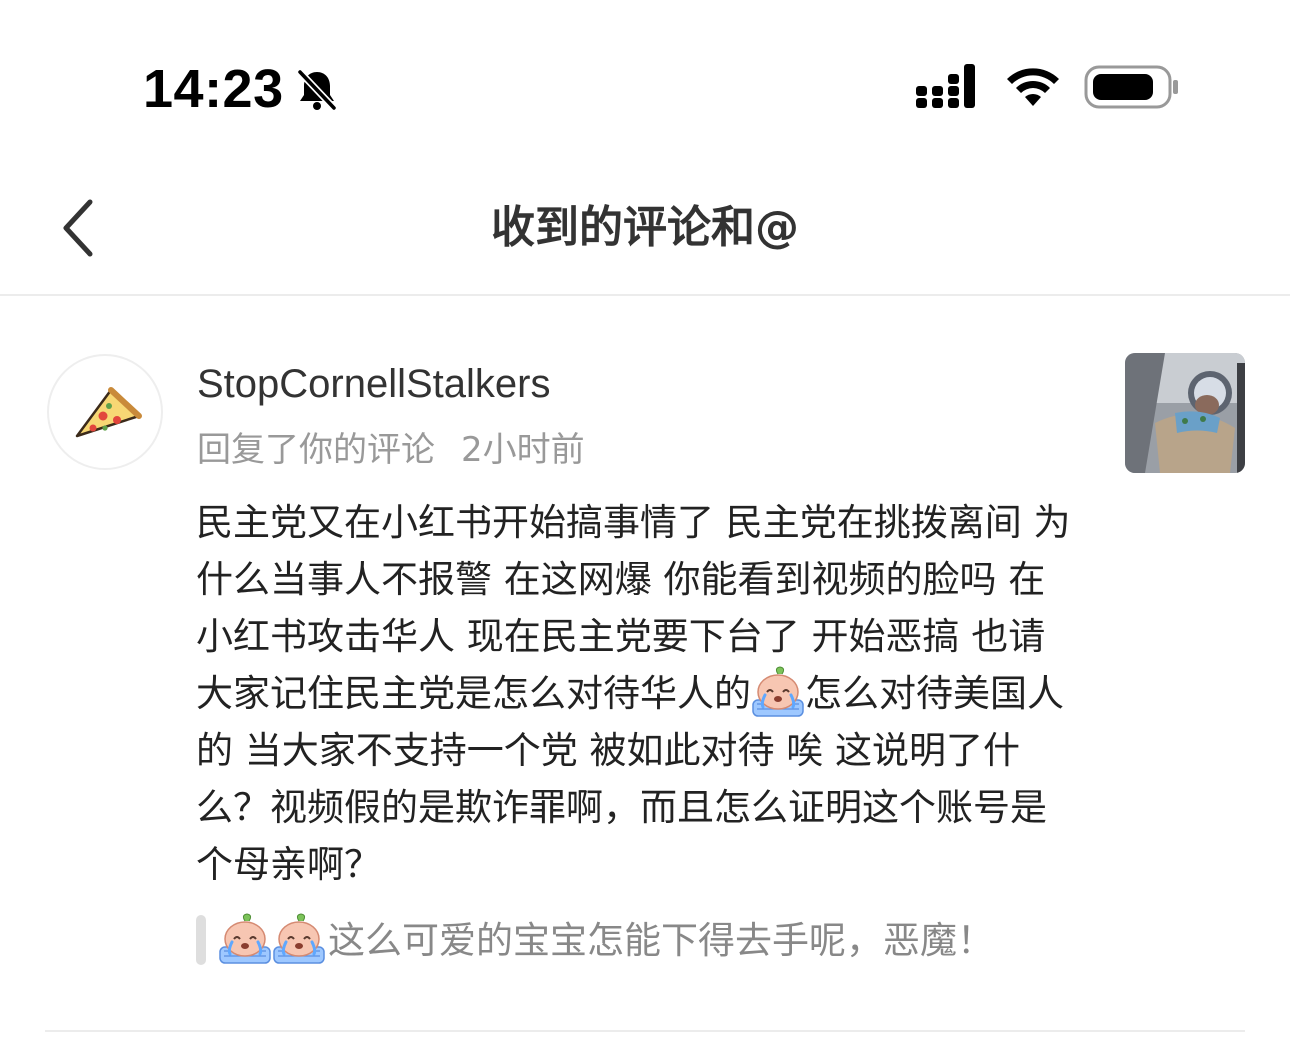  What do you see at coordinates (316, 450) in the screenshot?
I see `action-text: 回复了你的评论` at bounding box center [316, 450].